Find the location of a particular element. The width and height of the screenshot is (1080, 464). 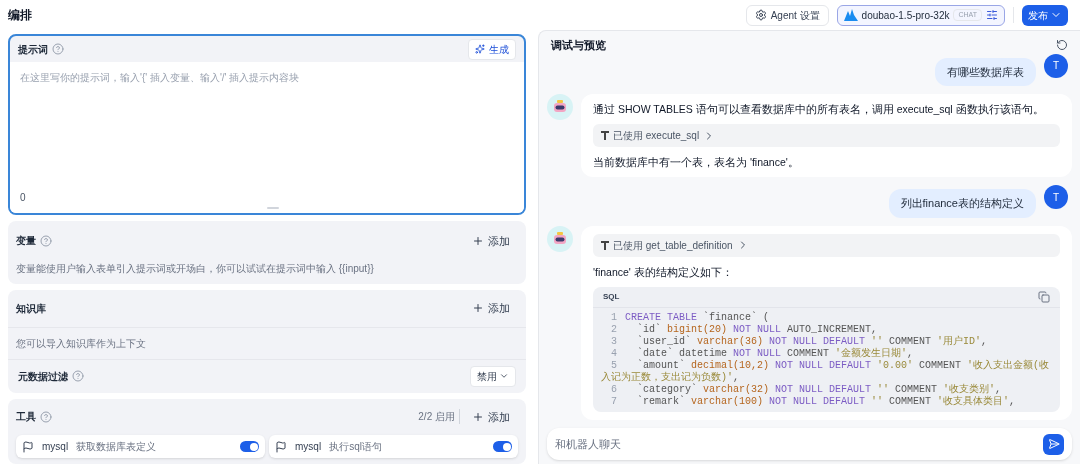

chat-text-input: 和机器人聊天 is located at coordinates (799, 444).